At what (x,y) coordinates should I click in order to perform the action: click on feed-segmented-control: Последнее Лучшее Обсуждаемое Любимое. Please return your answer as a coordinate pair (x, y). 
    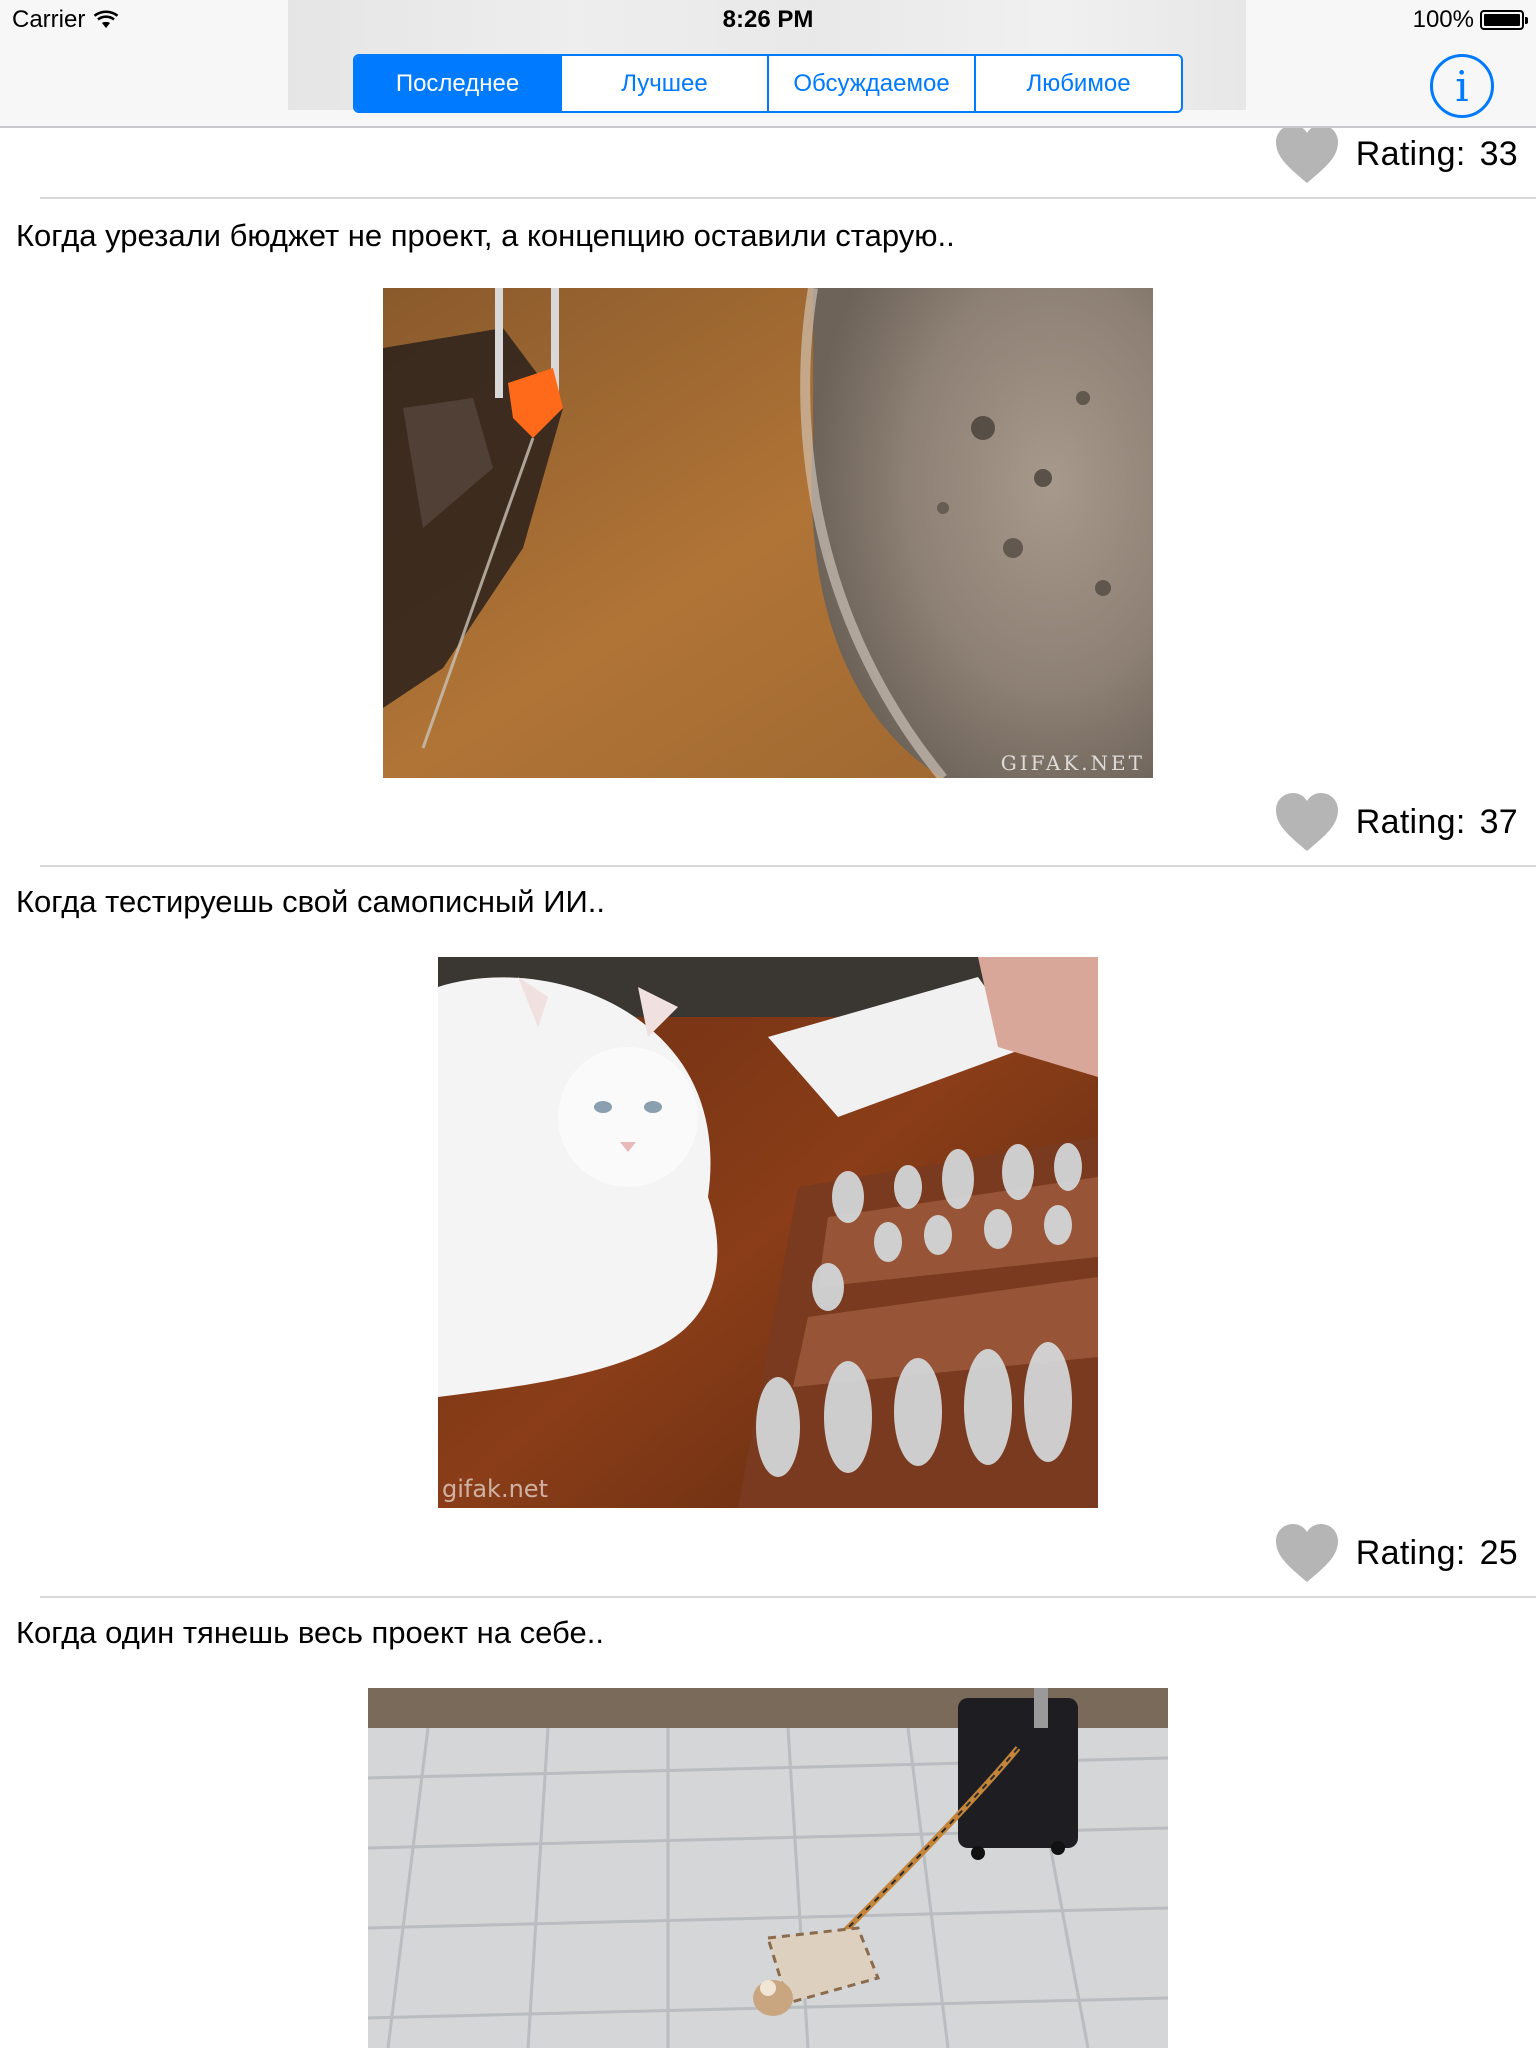
    Looking at the image, I should click on (768, 83).